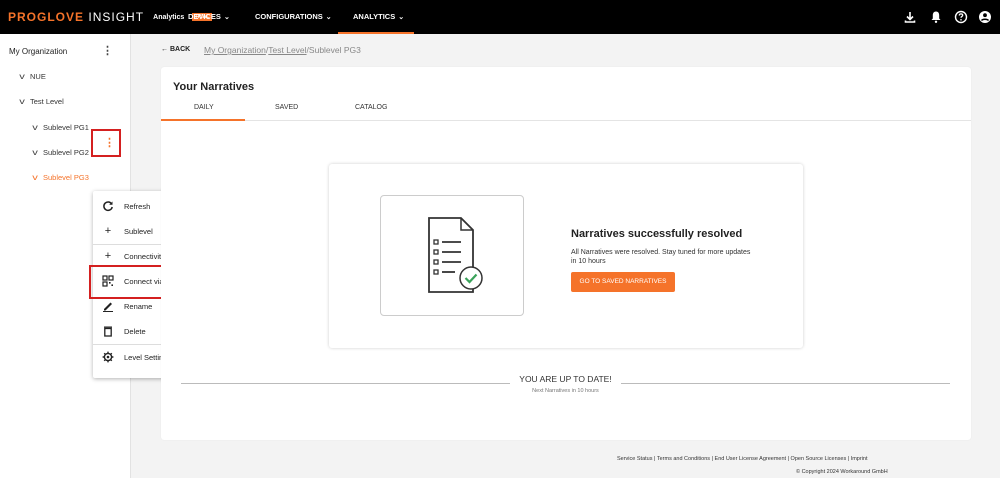 This screenshot has height=478, width=1000. Describe the element at coordinates (108, 357) in the screenshot. I see `gear-icon` at that location.